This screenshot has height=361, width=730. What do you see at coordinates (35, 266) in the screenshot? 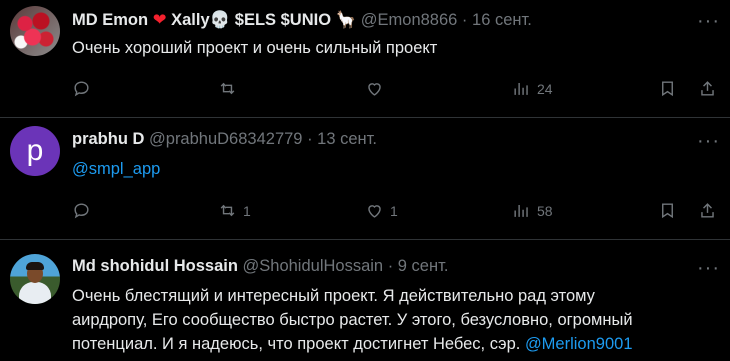
I see `avatar-hair` at bounding box center [35, 266].